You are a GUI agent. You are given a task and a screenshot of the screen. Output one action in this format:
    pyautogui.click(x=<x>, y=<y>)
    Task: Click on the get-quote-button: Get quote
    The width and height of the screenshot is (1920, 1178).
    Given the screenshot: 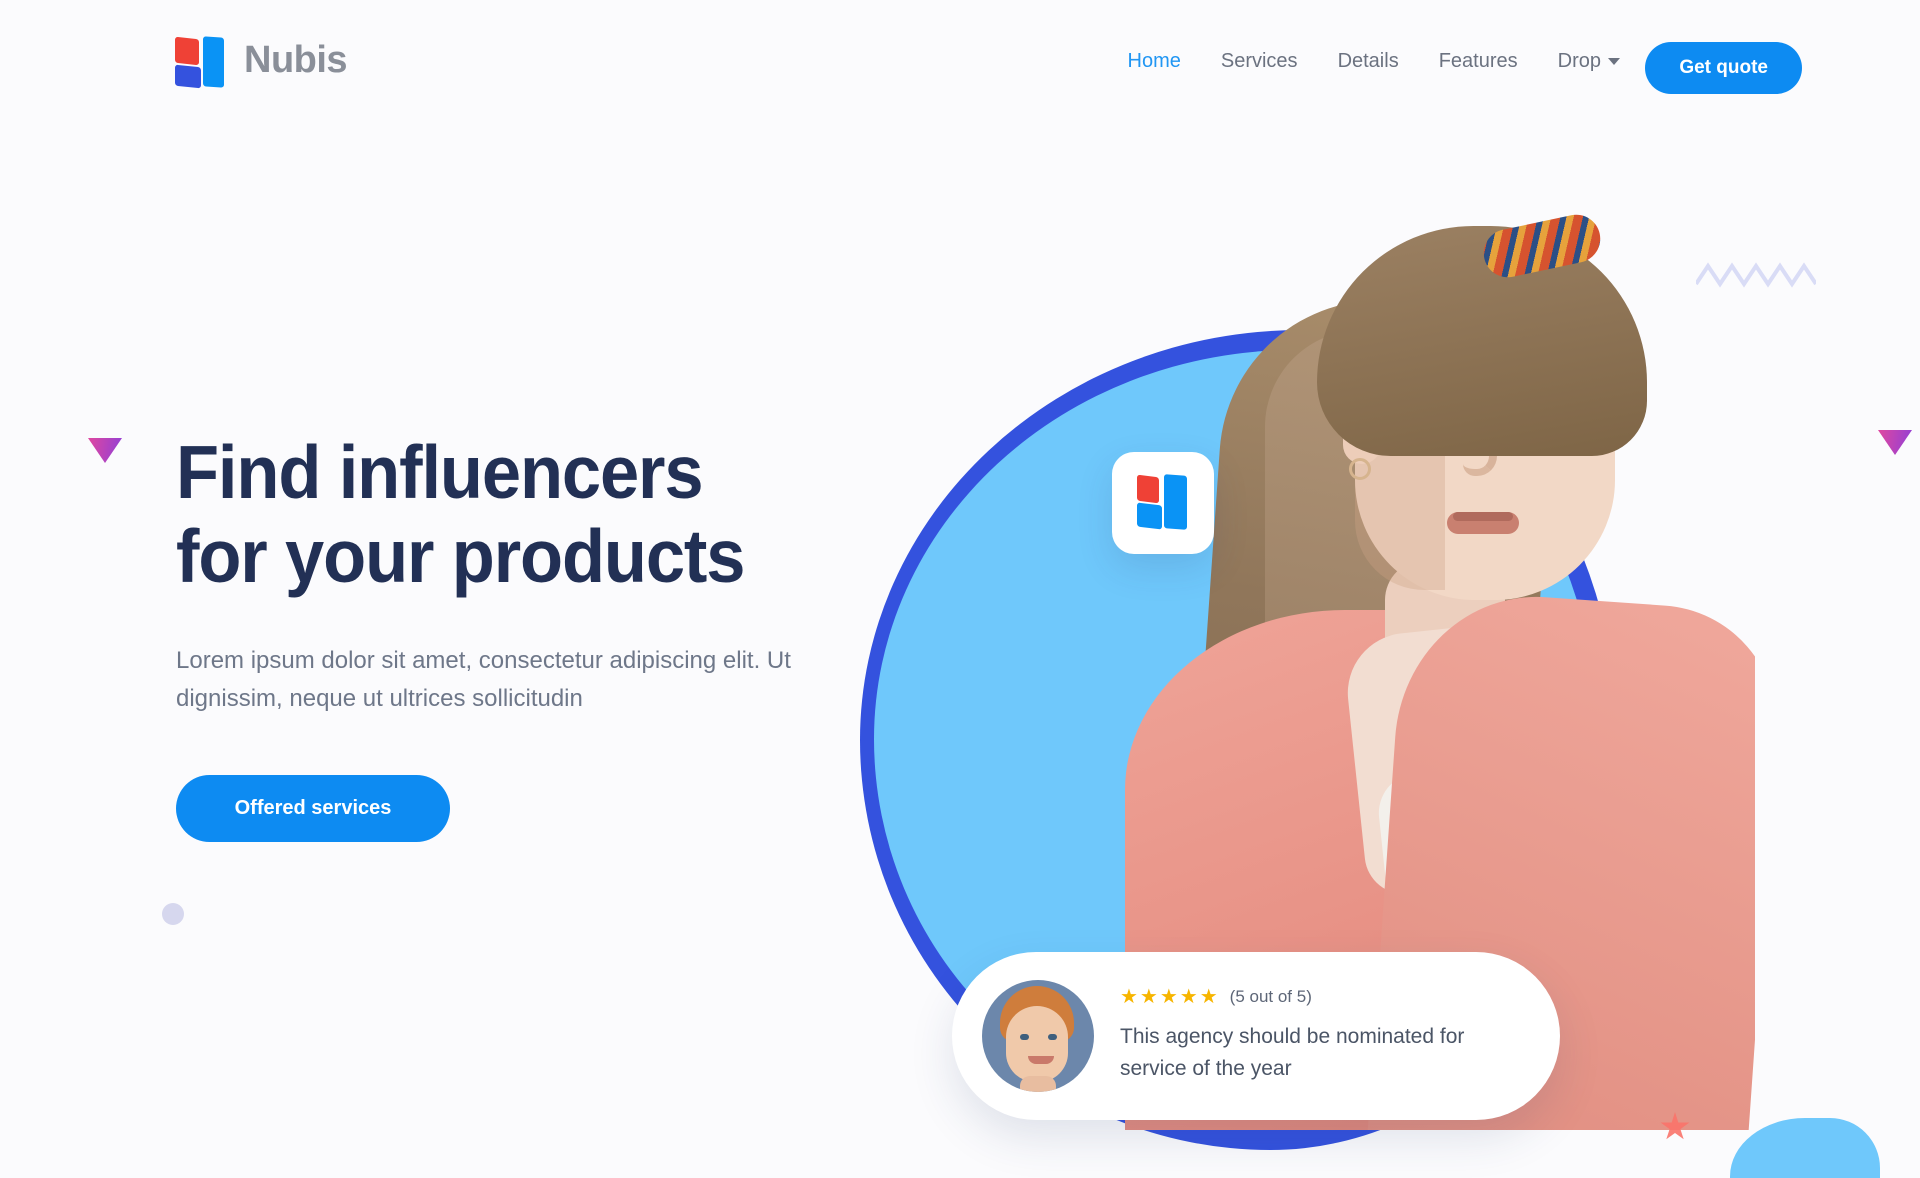 What is the action you would take?
    pyautogui.click(x=1723, y=68)
    